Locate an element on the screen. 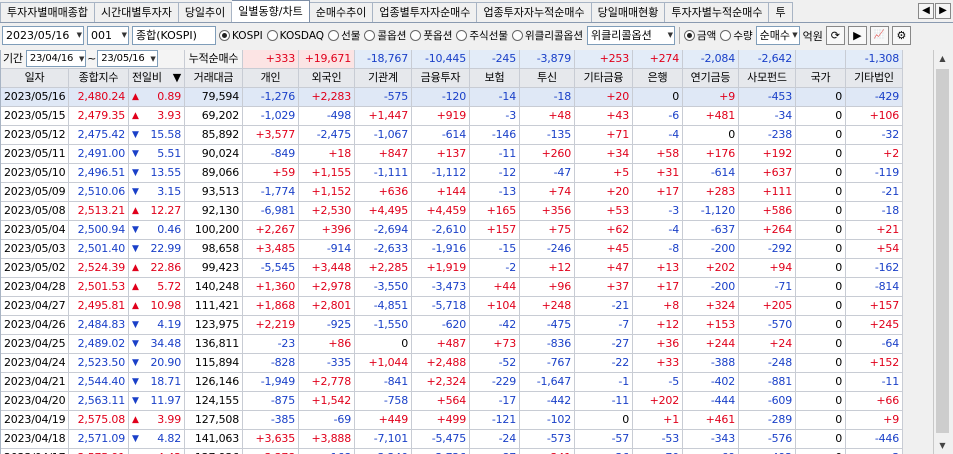 The image size is (953, 454). gear-icon: ⚙ is located at coordinates (901, 35).